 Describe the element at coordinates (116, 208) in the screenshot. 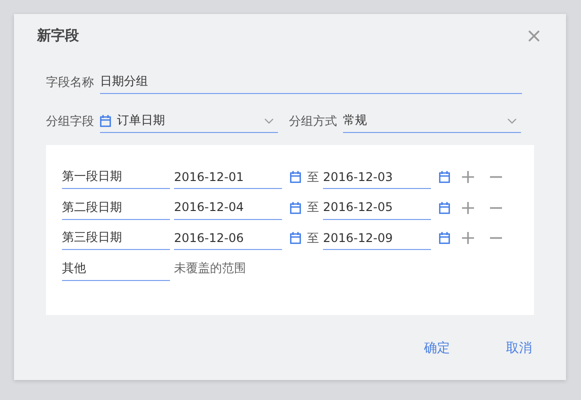

I see `range-name-input: 第二段日期` at that location.